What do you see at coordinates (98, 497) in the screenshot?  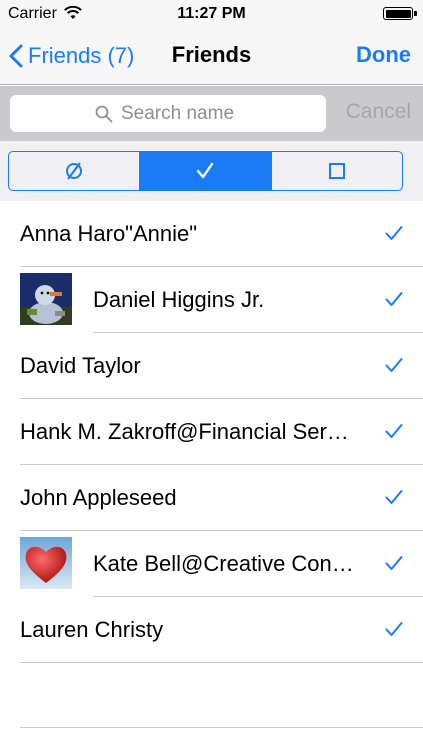 I see `friend-name: John Appleseed` at bounding box center [98, 497].